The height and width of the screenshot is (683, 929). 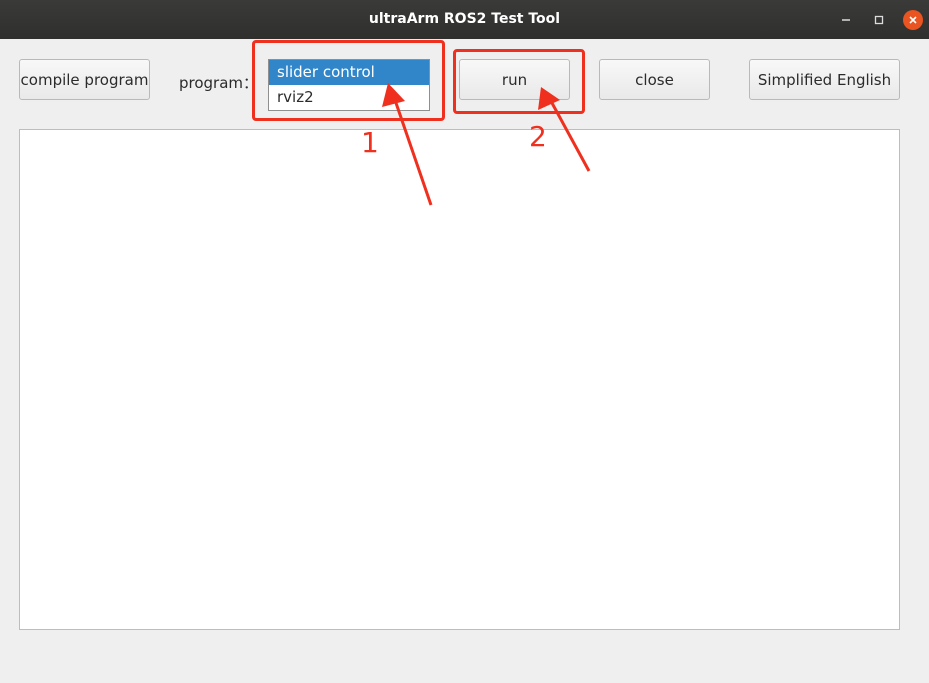 What do you see at coordinates (486, 144) in the screenshot?
I see `annotation-arrows` at bounding box center [486, 144].